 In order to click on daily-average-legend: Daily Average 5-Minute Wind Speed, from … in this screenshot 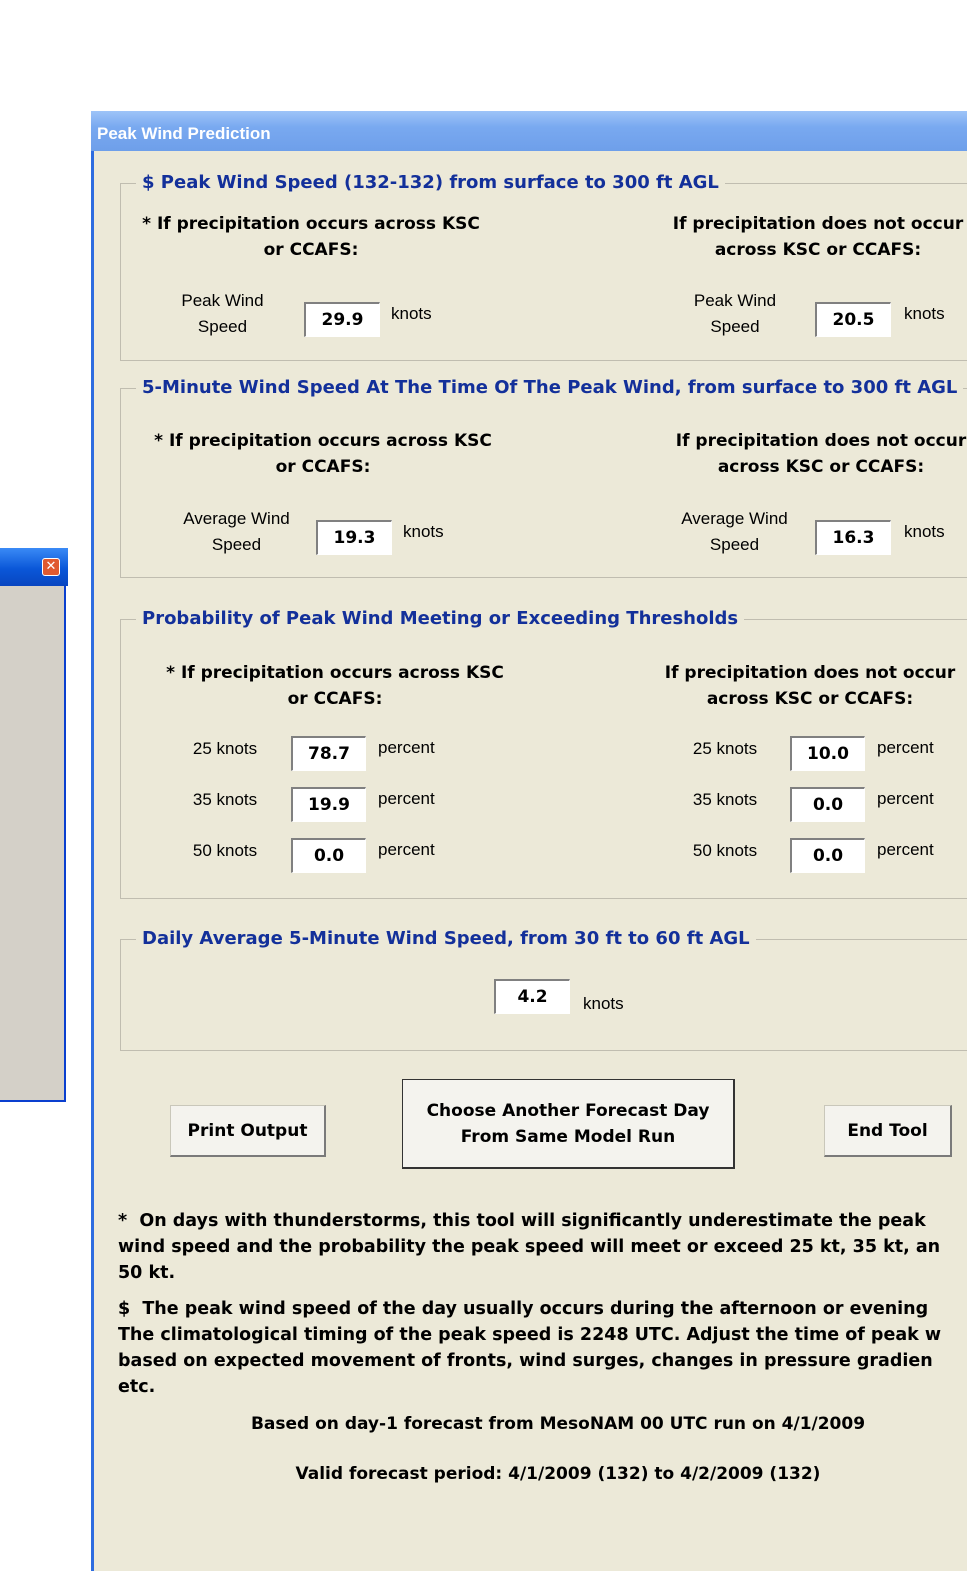, I will do `click(446, 938)`.